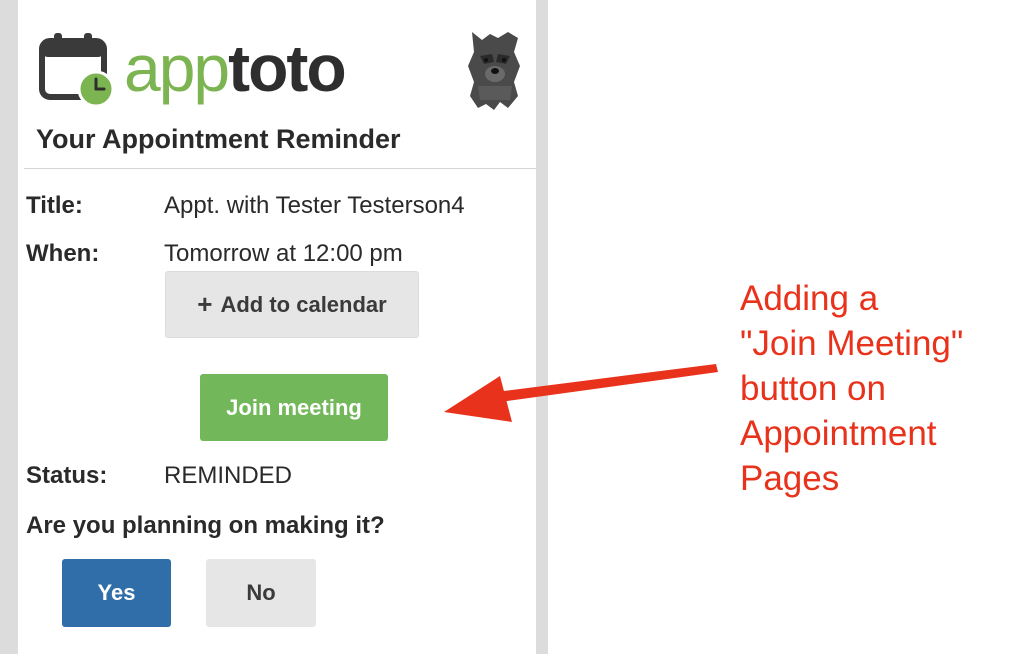 This screenshot has width=1024, height=654. I want to click on annotation-line: button on, so click(813, 388).